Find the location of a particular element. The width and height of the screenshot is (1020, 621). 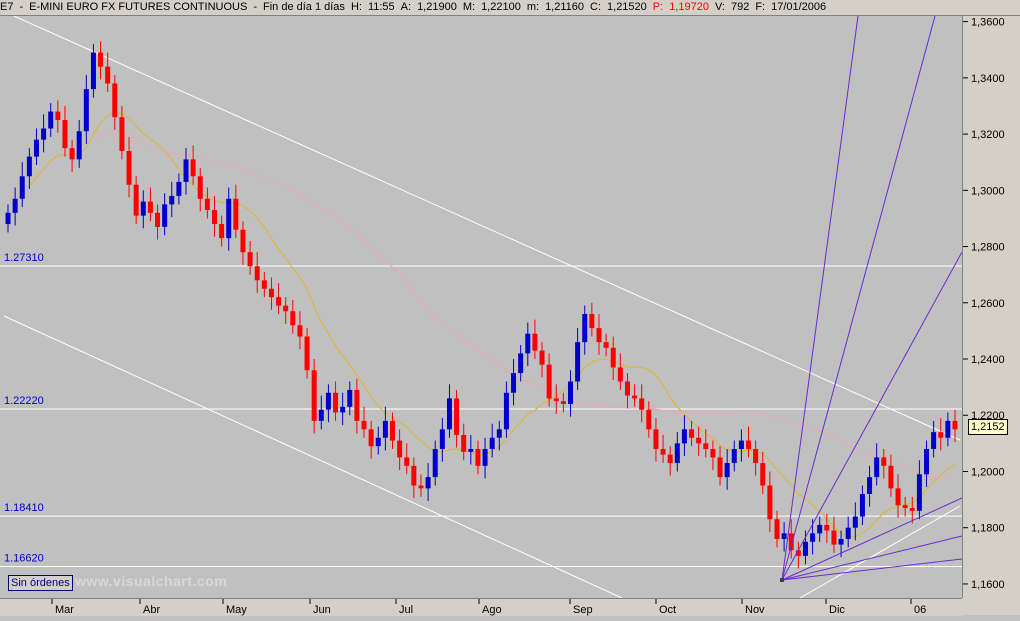

price-tick-label: 1,2800 is located at coordinates (988, 248).